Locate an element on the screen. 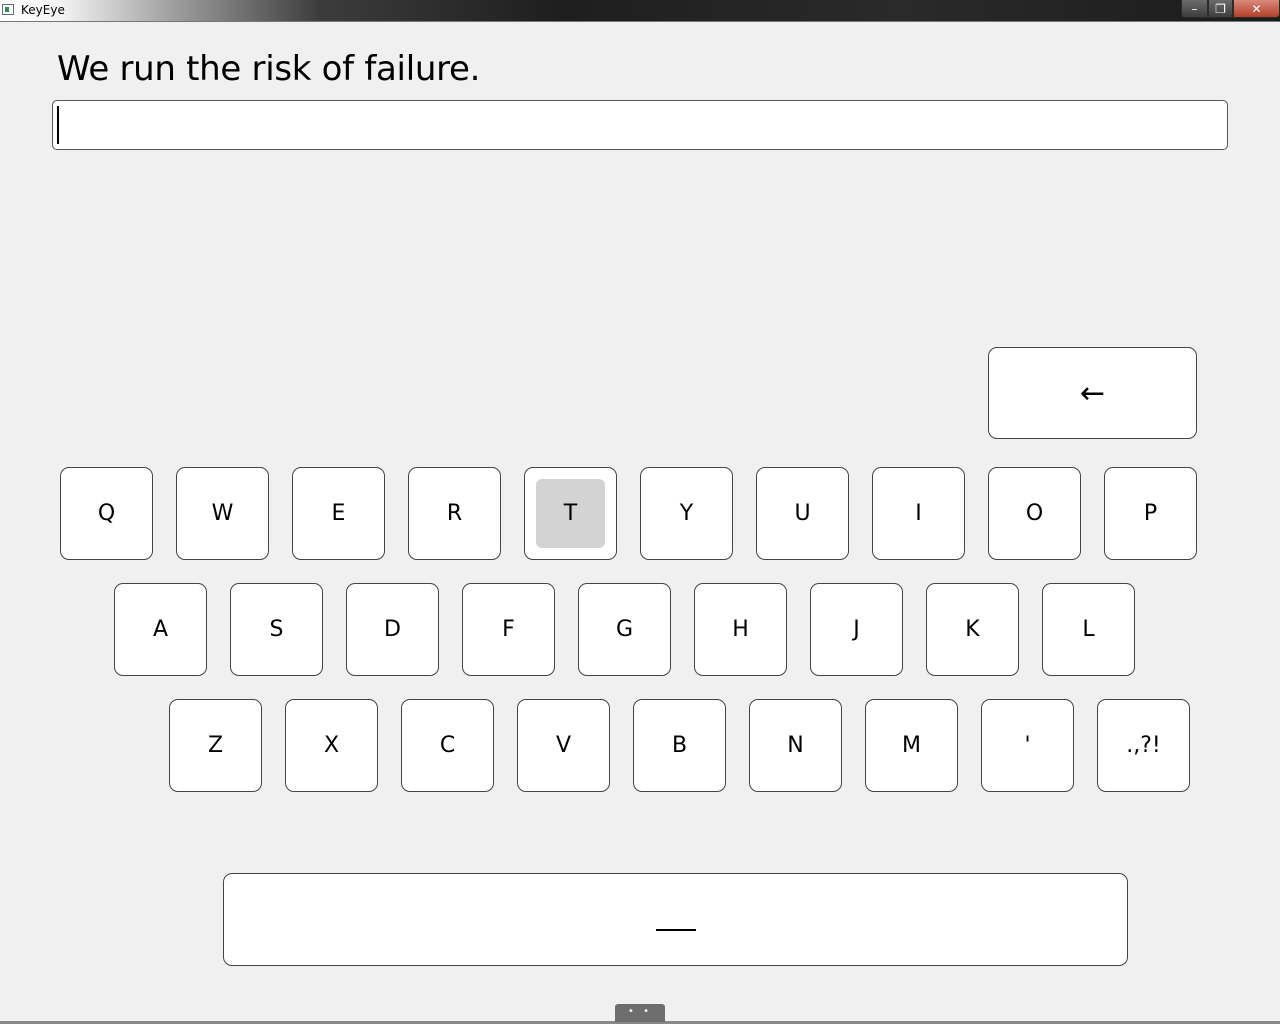  key-e: E is located at coordinates (338, 513).